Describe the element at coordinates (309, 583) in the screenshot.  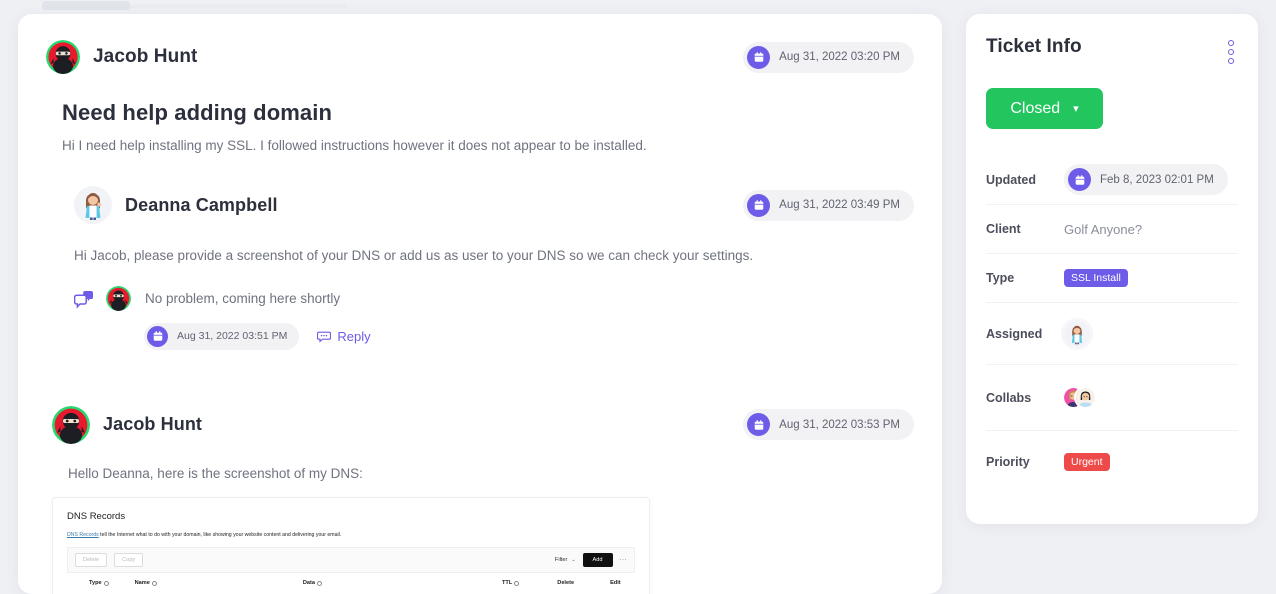
I see `dns-col-data-label: Data` at that location.